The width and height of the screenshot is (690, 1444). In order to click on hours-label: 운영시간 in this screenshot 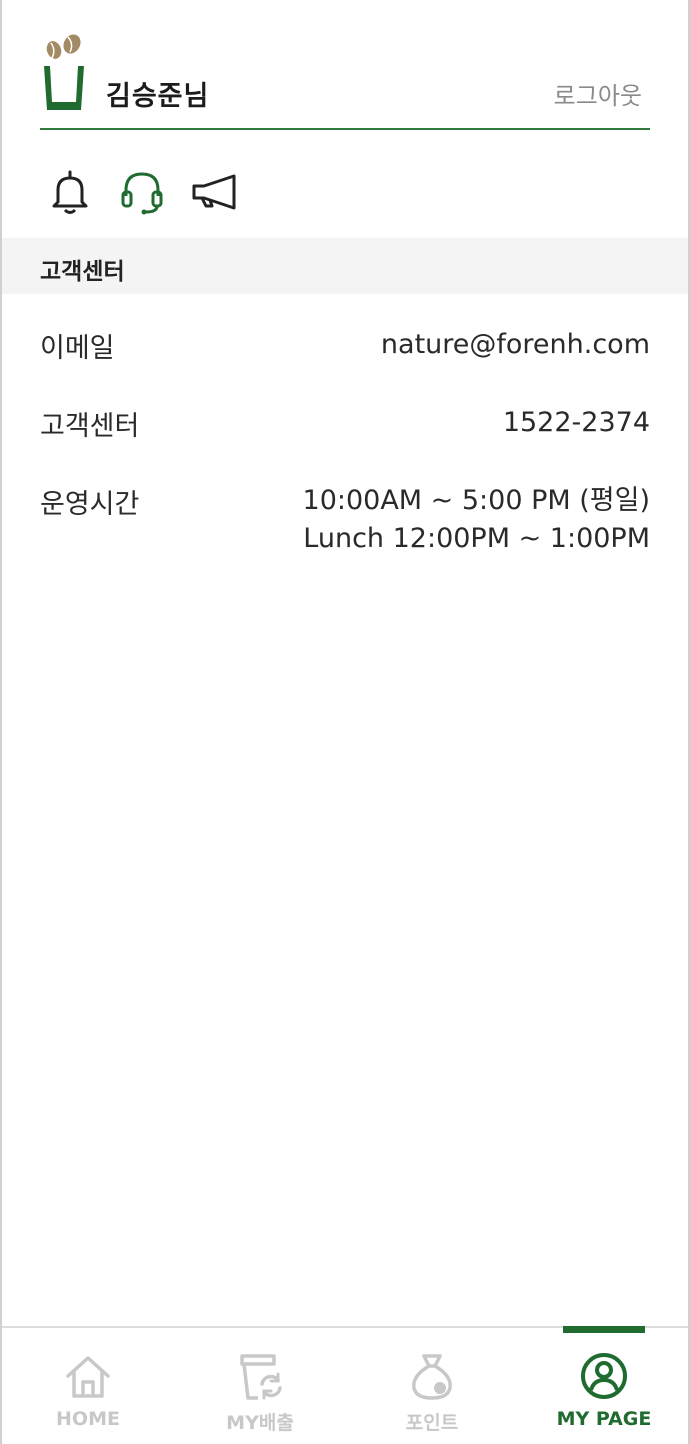, I will do `click(90, 504)`.